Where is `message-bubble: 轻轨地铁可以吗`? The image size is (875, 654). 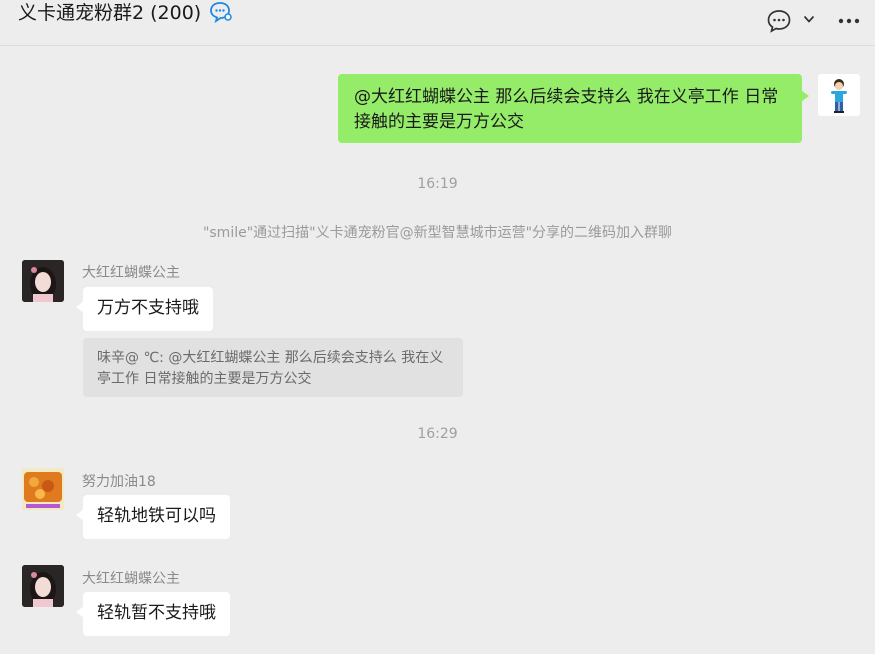 message-bubble: 轻轨地铁可以吗 is located at coordinates (153, 517).